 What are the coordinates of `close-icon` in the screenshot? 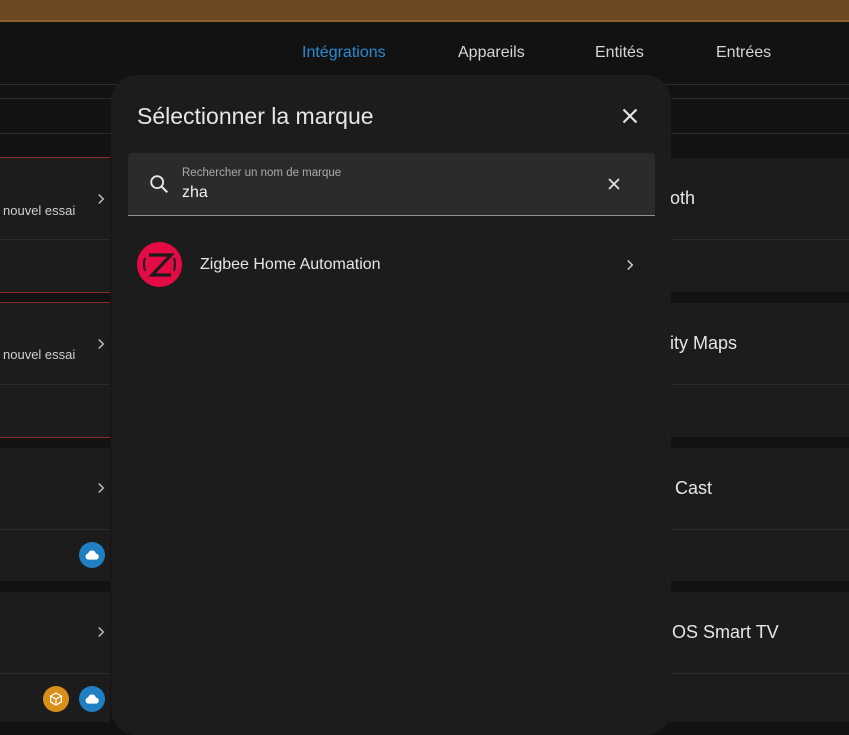 It's located at (630, 116).